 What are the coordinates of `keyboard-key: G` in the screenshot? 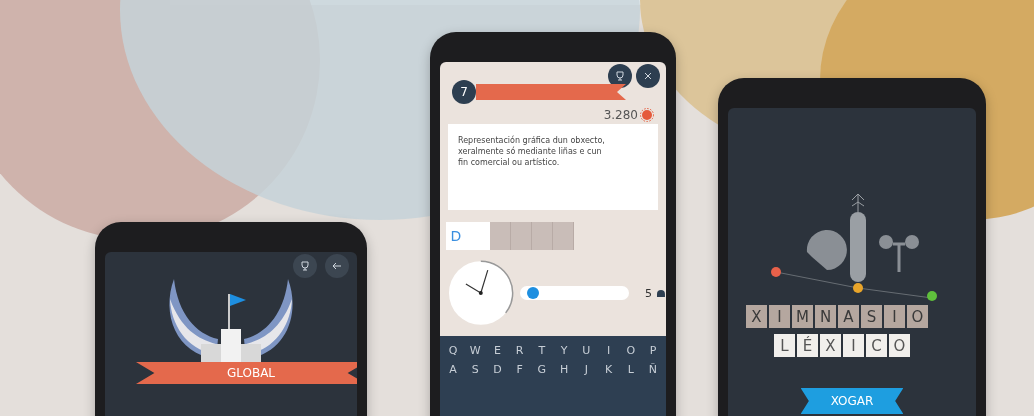 It's located at (541, 369).